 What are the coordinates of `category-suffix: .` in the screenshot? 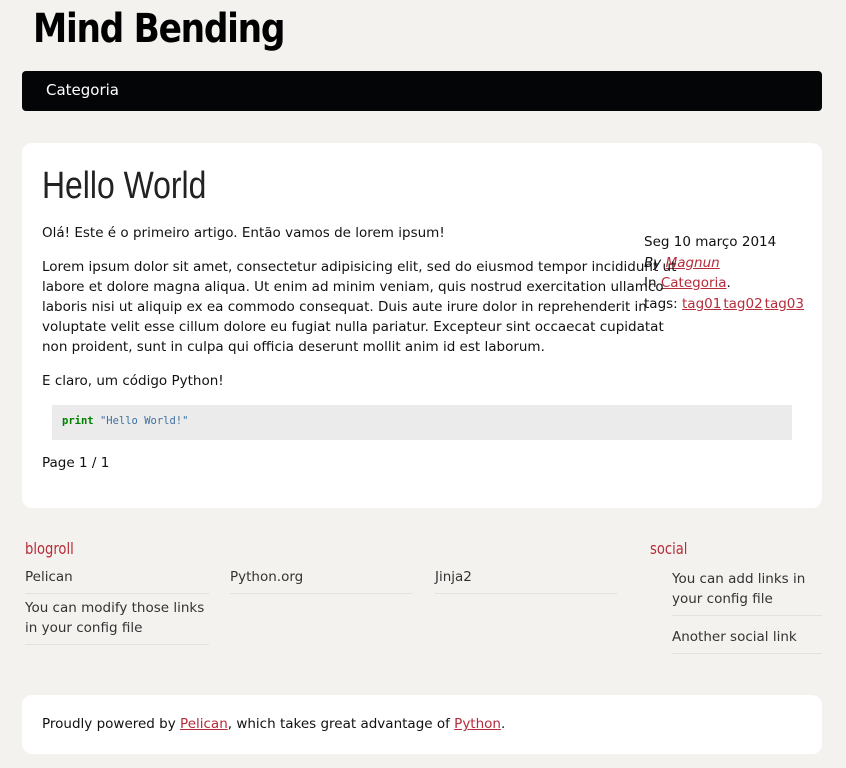 It's located at (728, 283).